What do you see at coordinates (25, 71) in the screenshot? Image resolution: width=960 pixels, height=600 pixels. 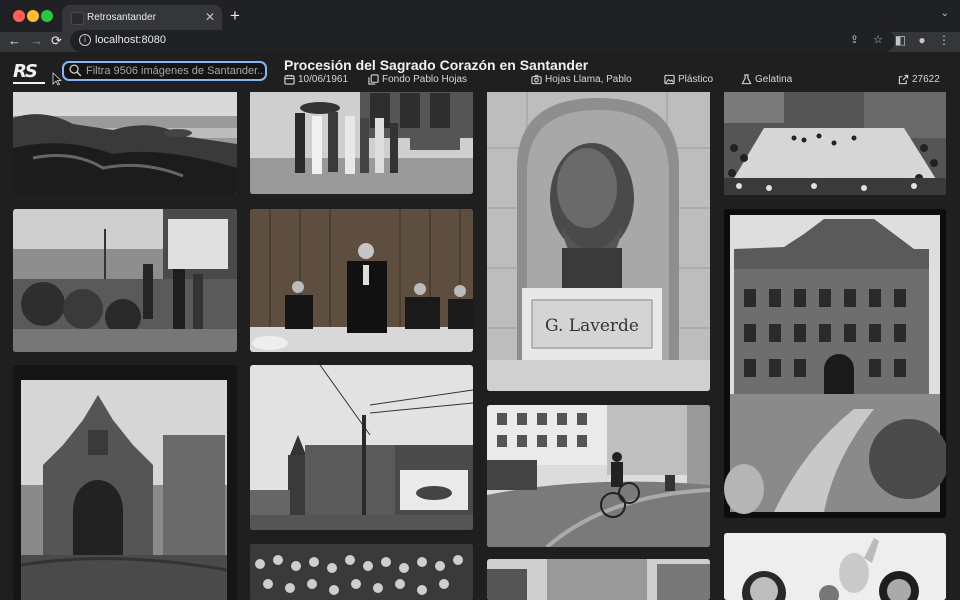 I see `retrosantander-logo: RS` at bounding box center [25, 71].